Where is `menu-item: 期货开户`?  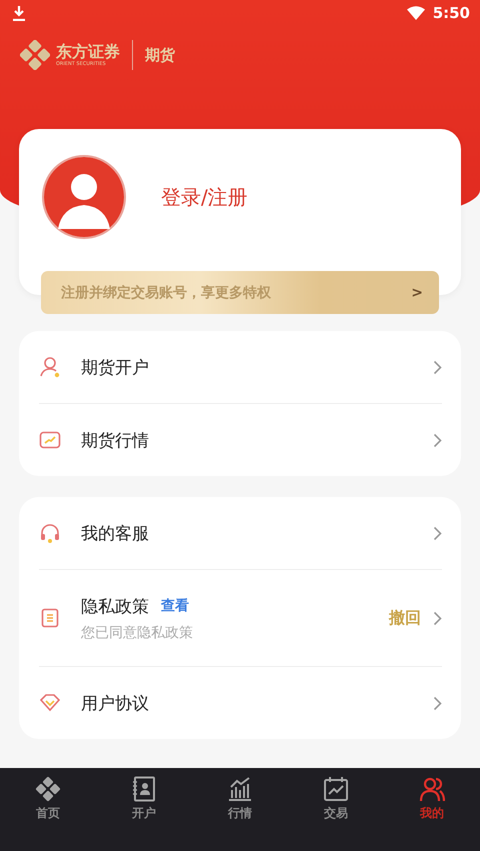 menu-item: 期货开户 is located at coordinates (240, 367).